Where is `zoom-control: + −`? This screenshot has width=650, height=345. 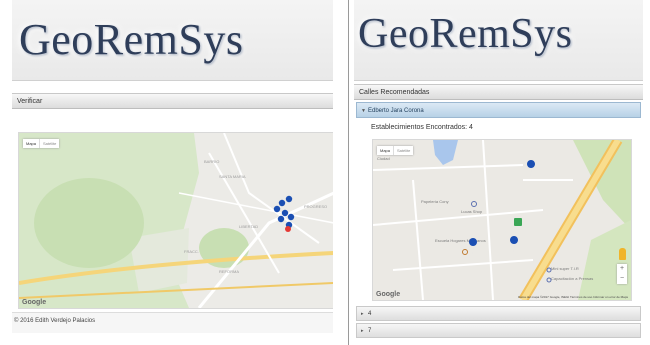
zoom-control: + − is located at coordinates (622, 274).